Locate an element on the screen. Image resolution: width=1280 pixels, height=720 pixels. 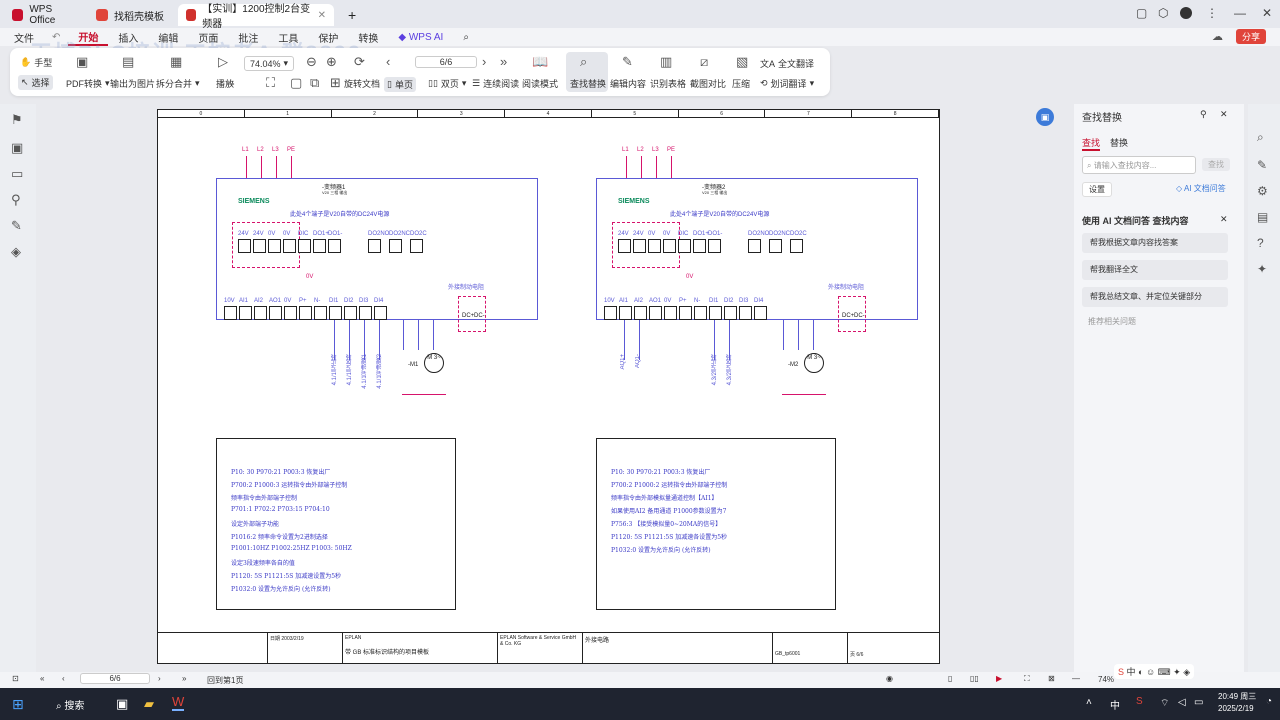
close-ai-icon: ✕ is located at coordinates (1224, 219).